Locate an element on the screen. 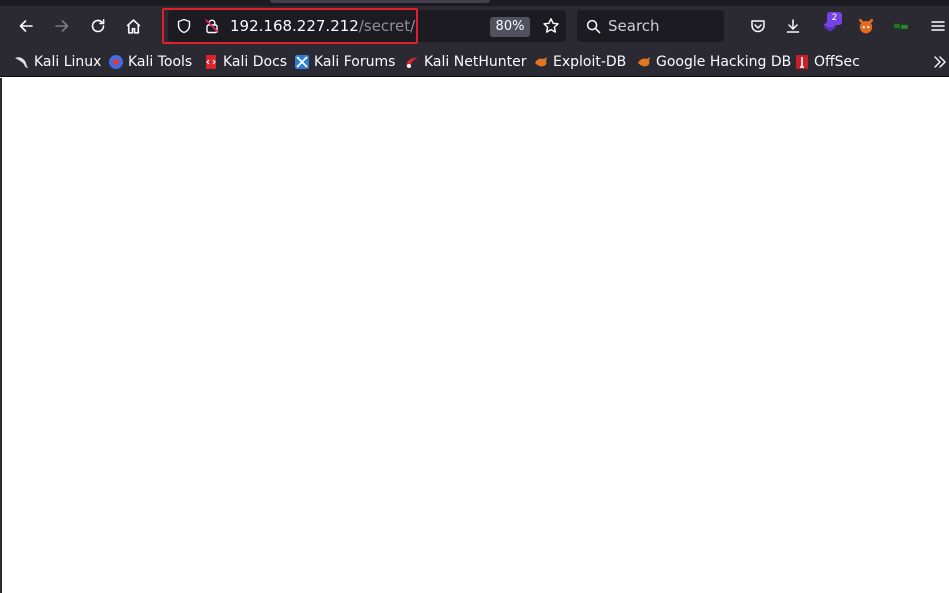 This screenshot has width=949, height=593. bookmark-label: Kali NetHunter is located at coordinates (475, 62).